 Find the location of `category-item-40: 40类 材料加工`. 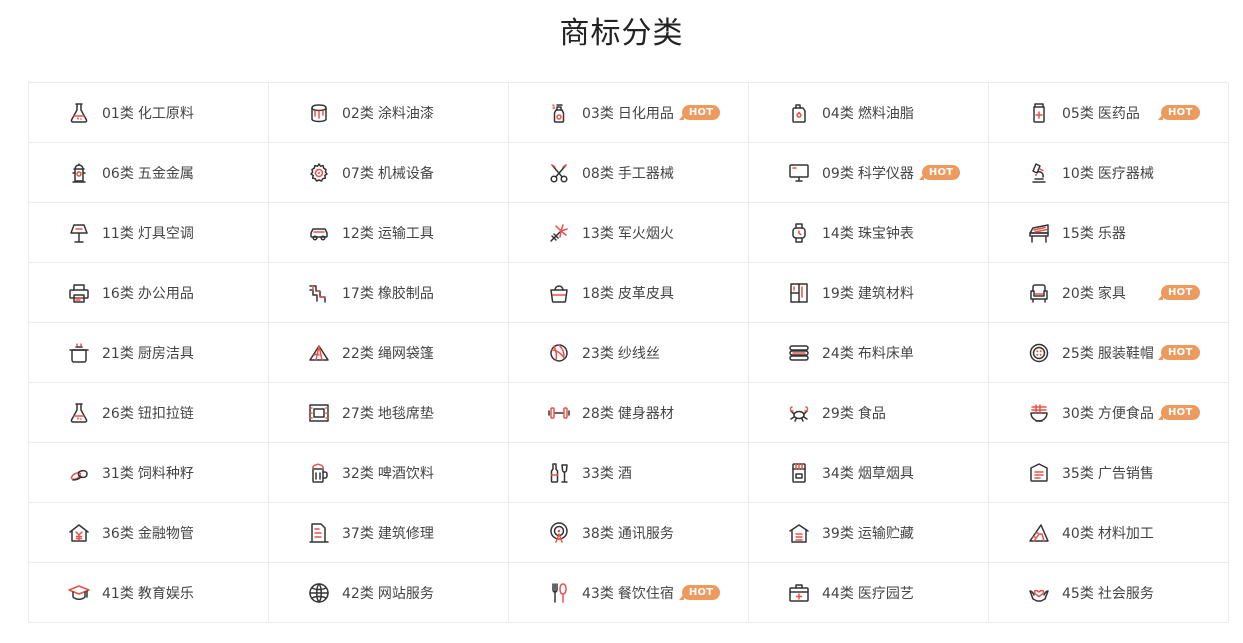

category-item-40: 40类 材料加工 is located at coordinates (1109, 533).